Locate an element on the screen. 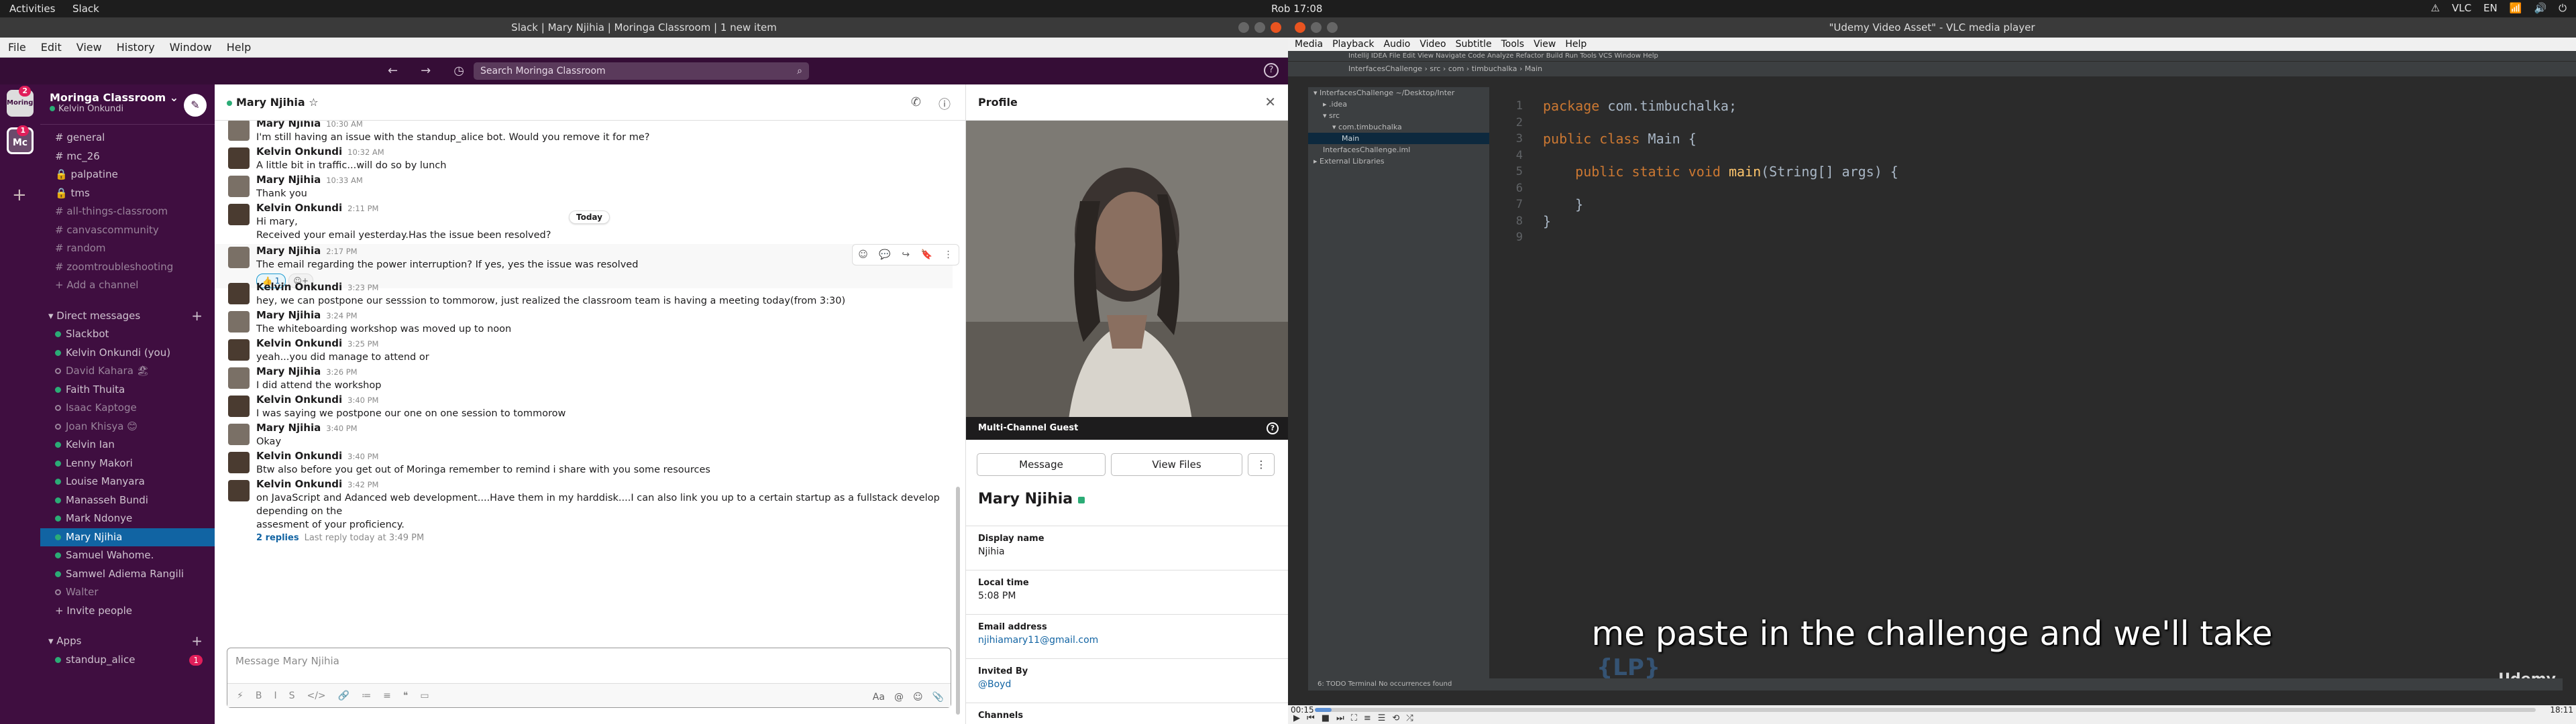 The image size is (2576, 724). composer-action: @ is located at coordinates (899, 697).